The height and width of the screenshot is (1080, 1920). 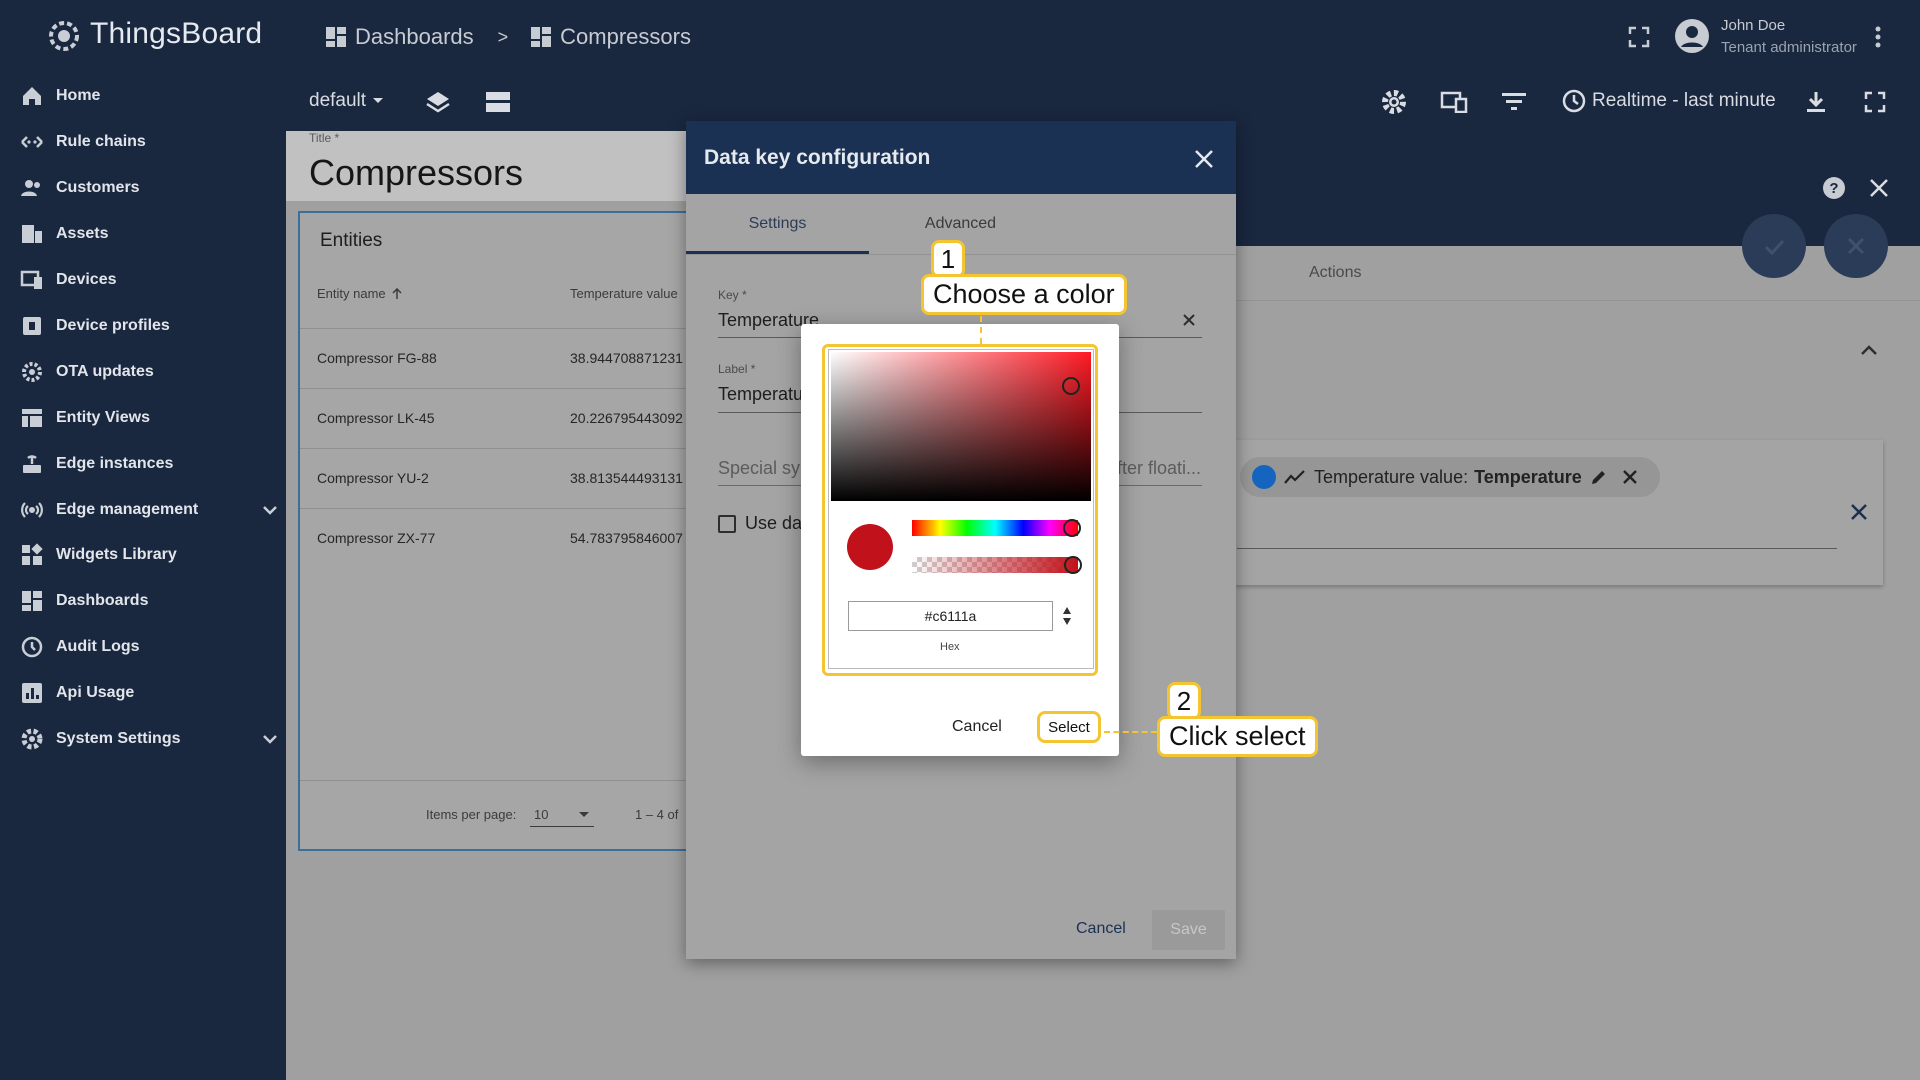 I want to click on sidebar-item-device-profiles: Device profiles, so click(x=148, y=326).